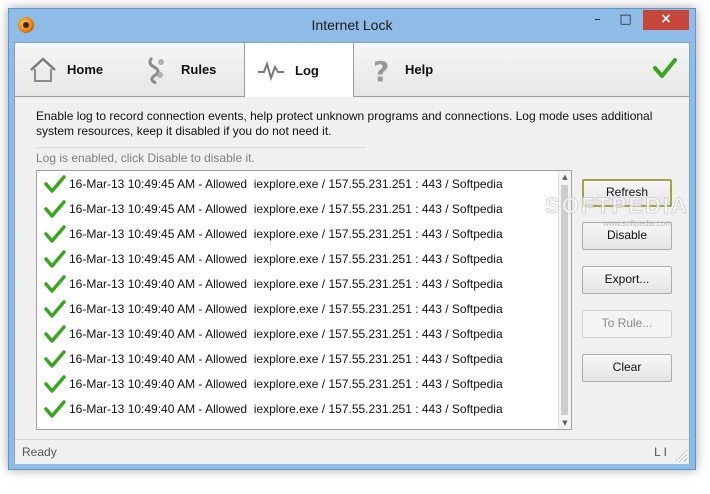 This screenshot has width=710, height=494. I want to click on home-icon, so click(43, 70).